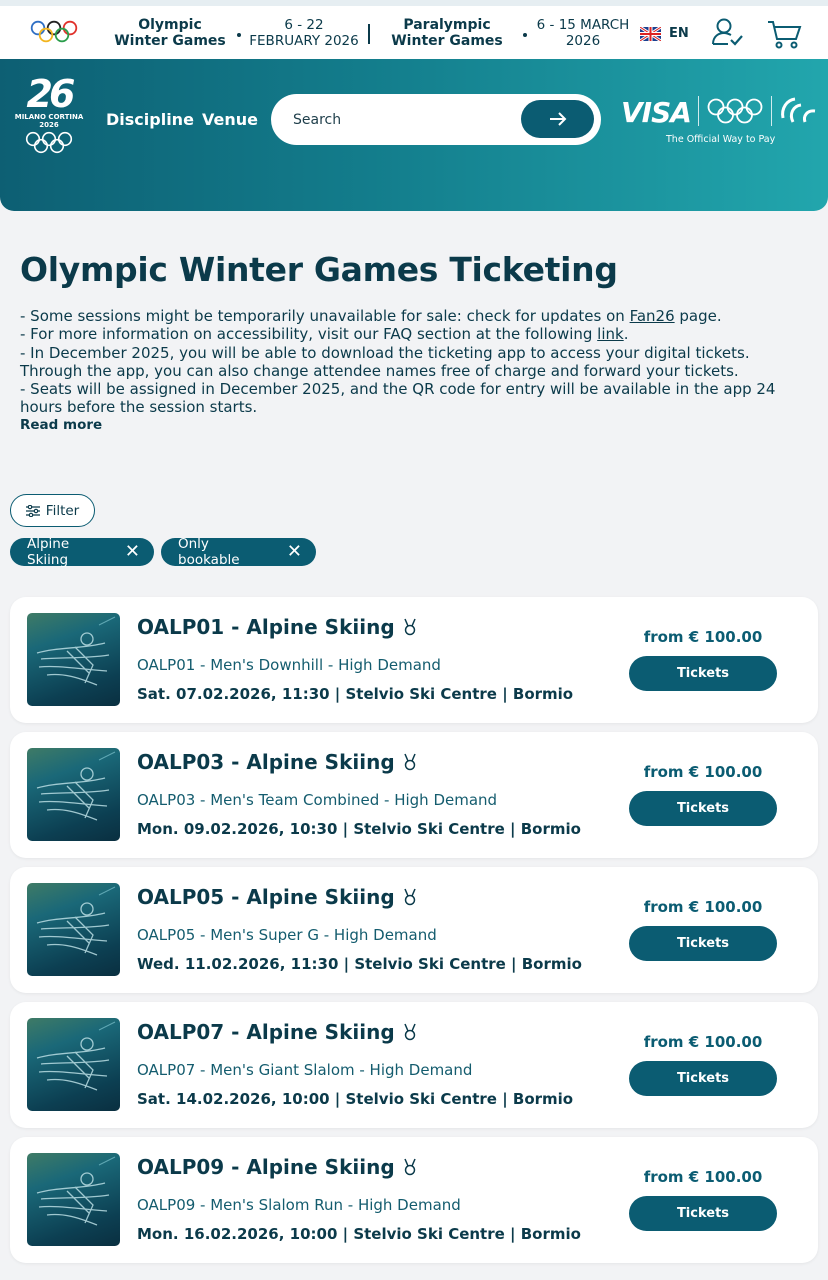  I want to click on nav-discipline: Discipline, so click(150, 119).